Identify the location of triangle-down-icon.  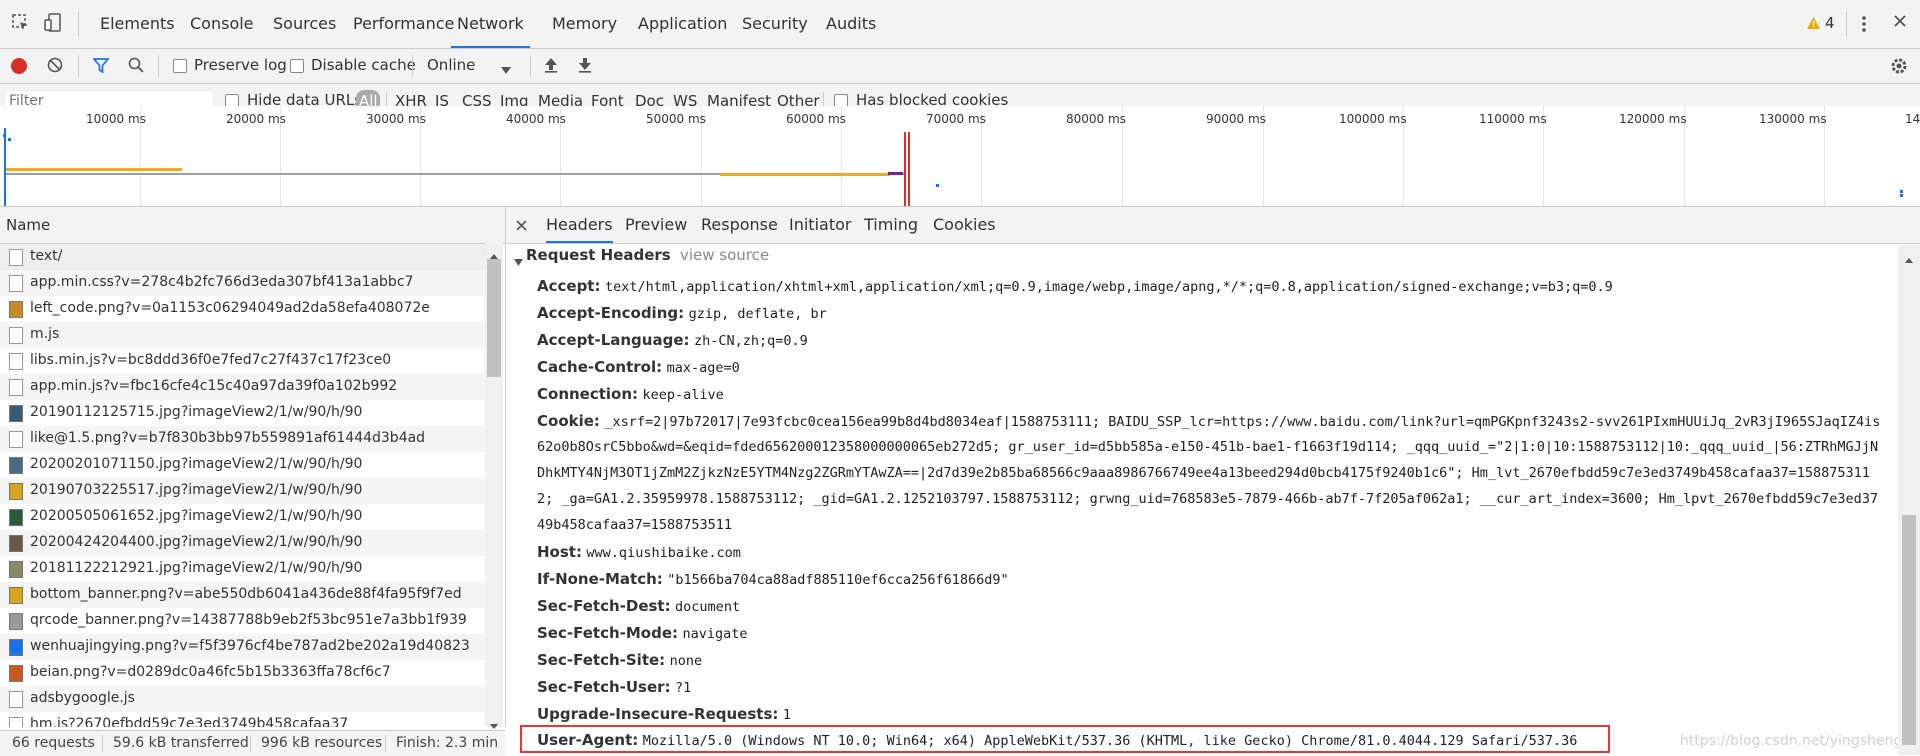
(518, 262).